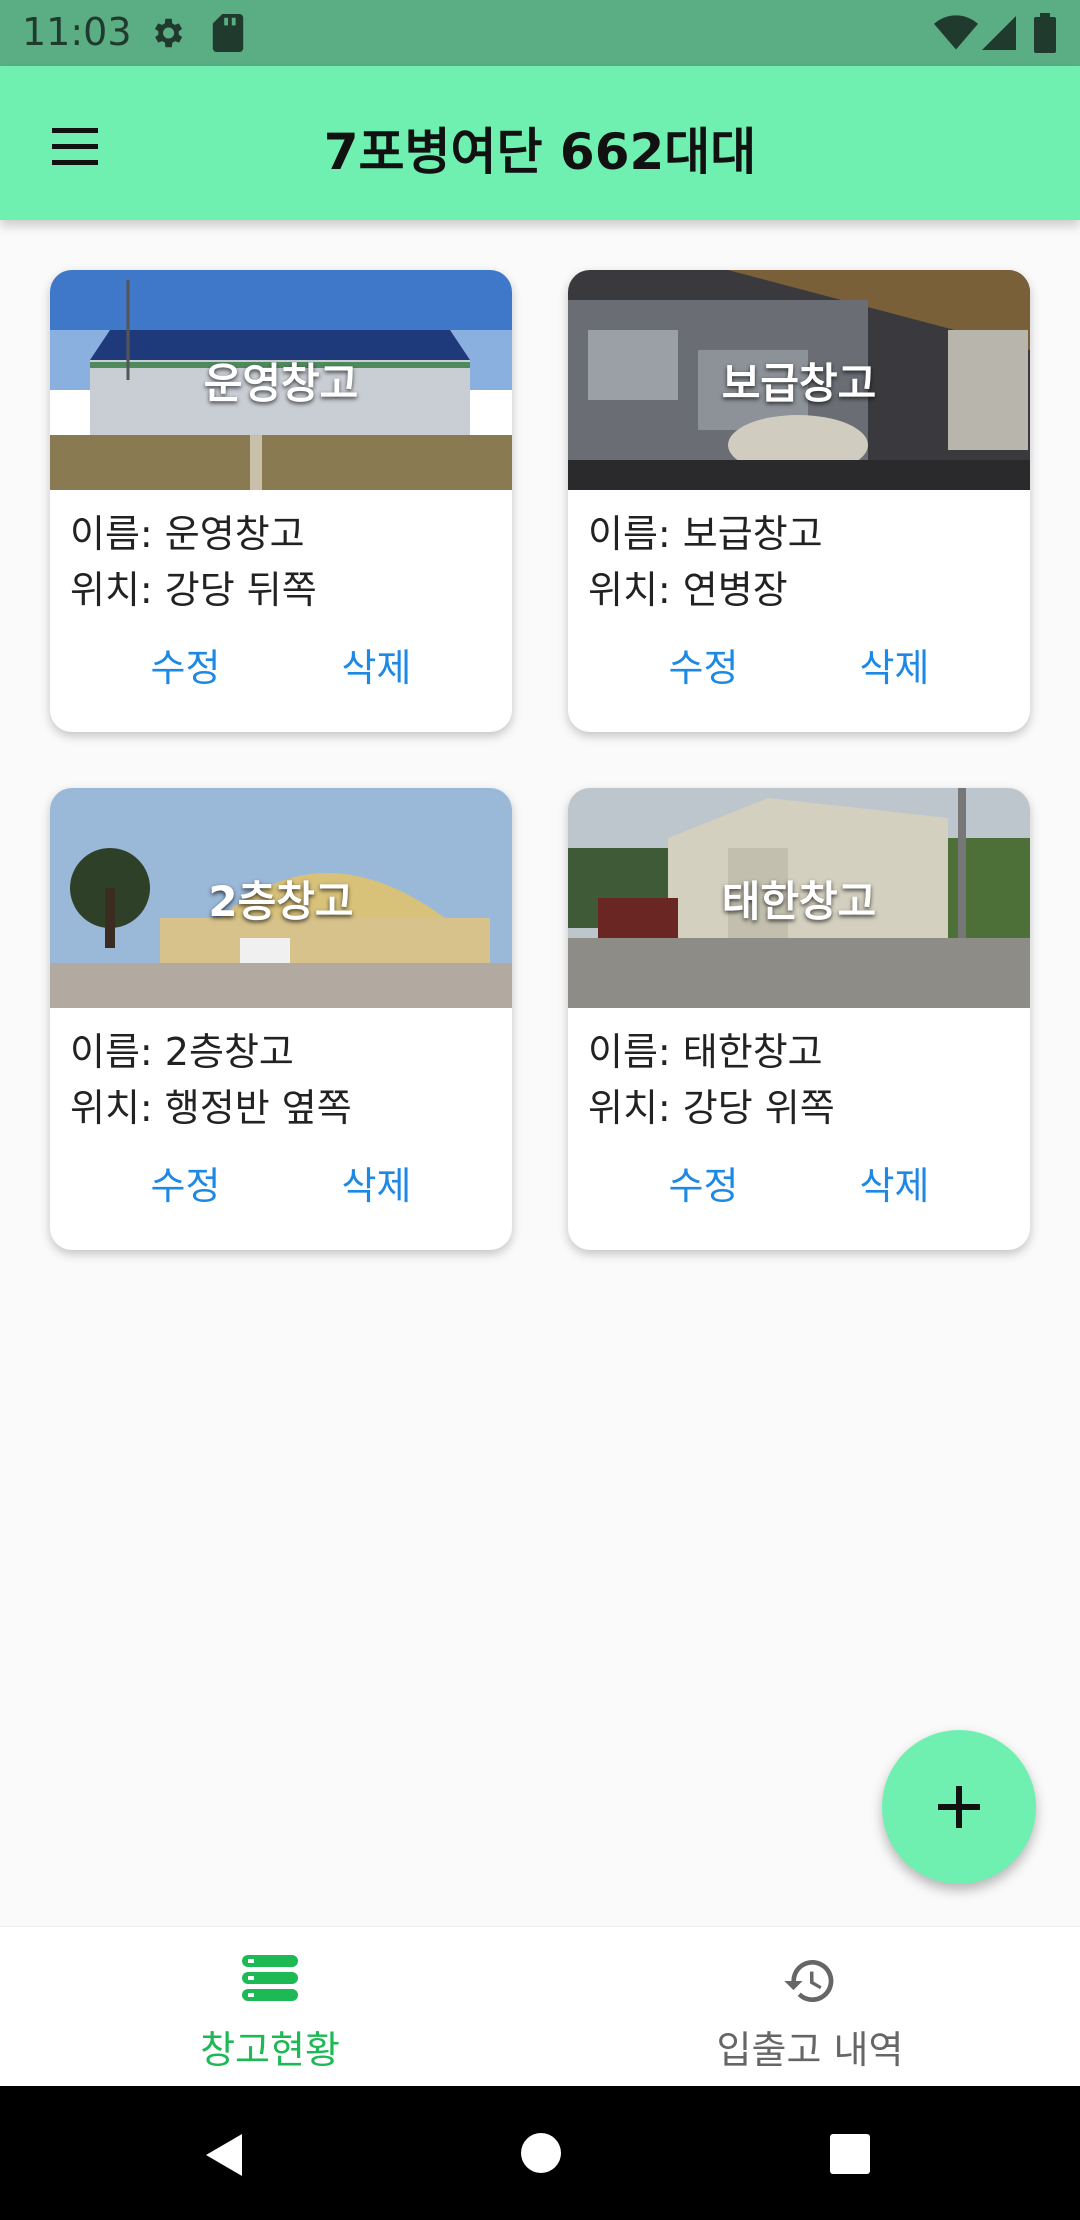 Image resolution: width=1080 pixels, height=2220 pixels. I want to click on warehouse-name: 이름: 보급창고, so click(705, 534).